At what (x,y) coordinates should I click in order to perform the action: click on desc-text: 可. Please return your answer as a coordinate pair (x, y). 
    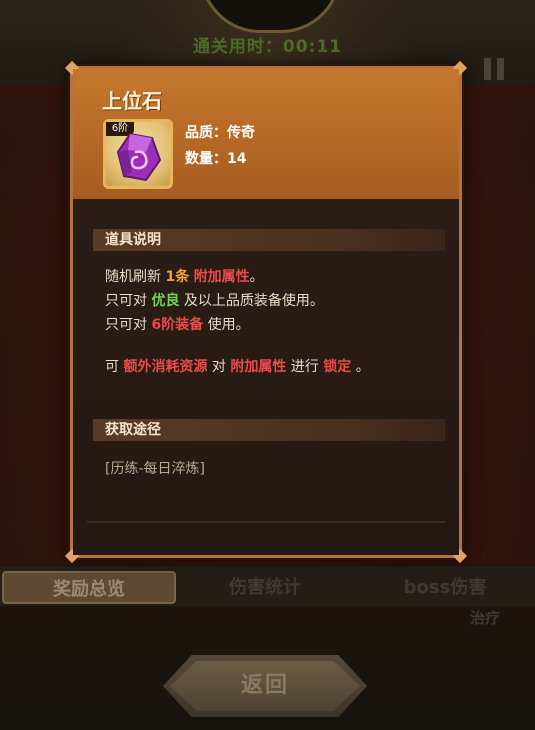
    Looking at the image, I should click on (114, 367).